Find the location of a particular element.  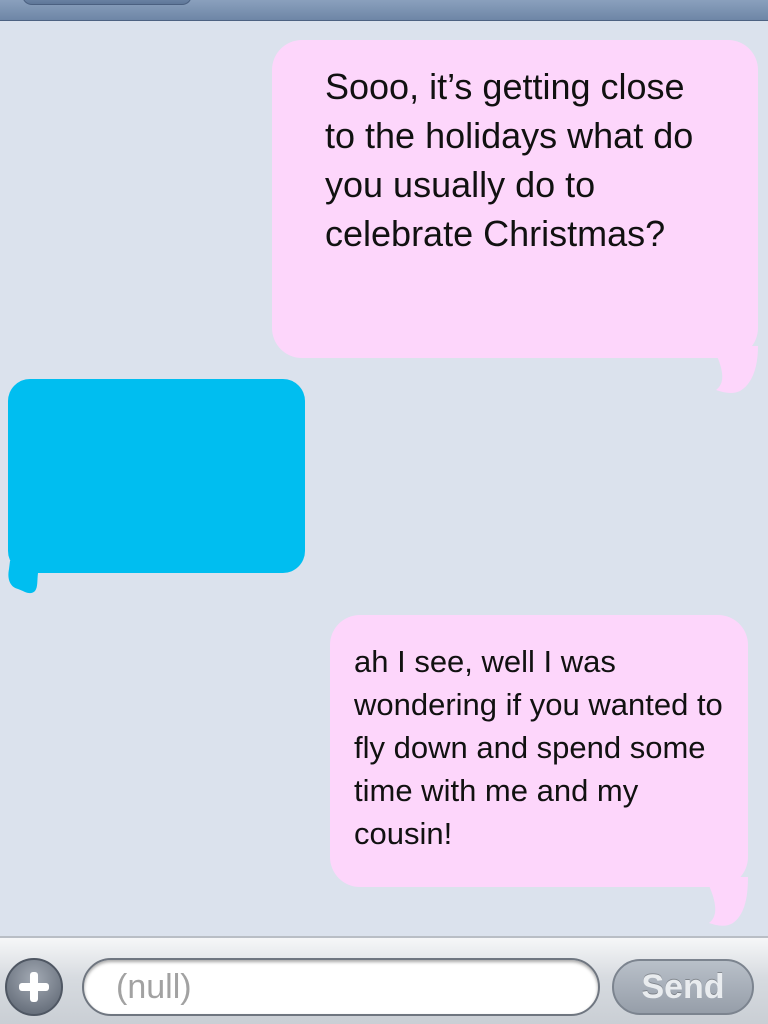

message-composer: Send is located at coordinates (384, 980).